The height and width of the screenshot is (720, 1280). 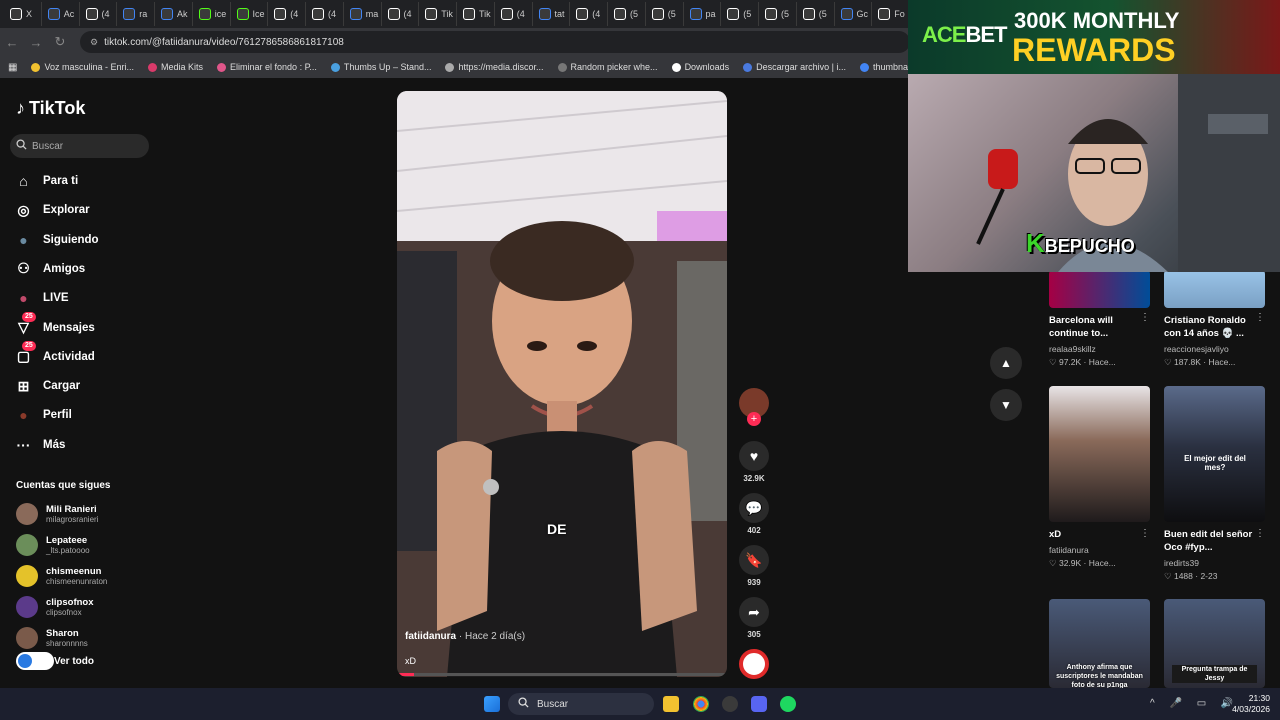 What do you see at coordinates (552, 14) in the screenshot?
I see `browser-tab: tat` at bounding box center [552, 14].